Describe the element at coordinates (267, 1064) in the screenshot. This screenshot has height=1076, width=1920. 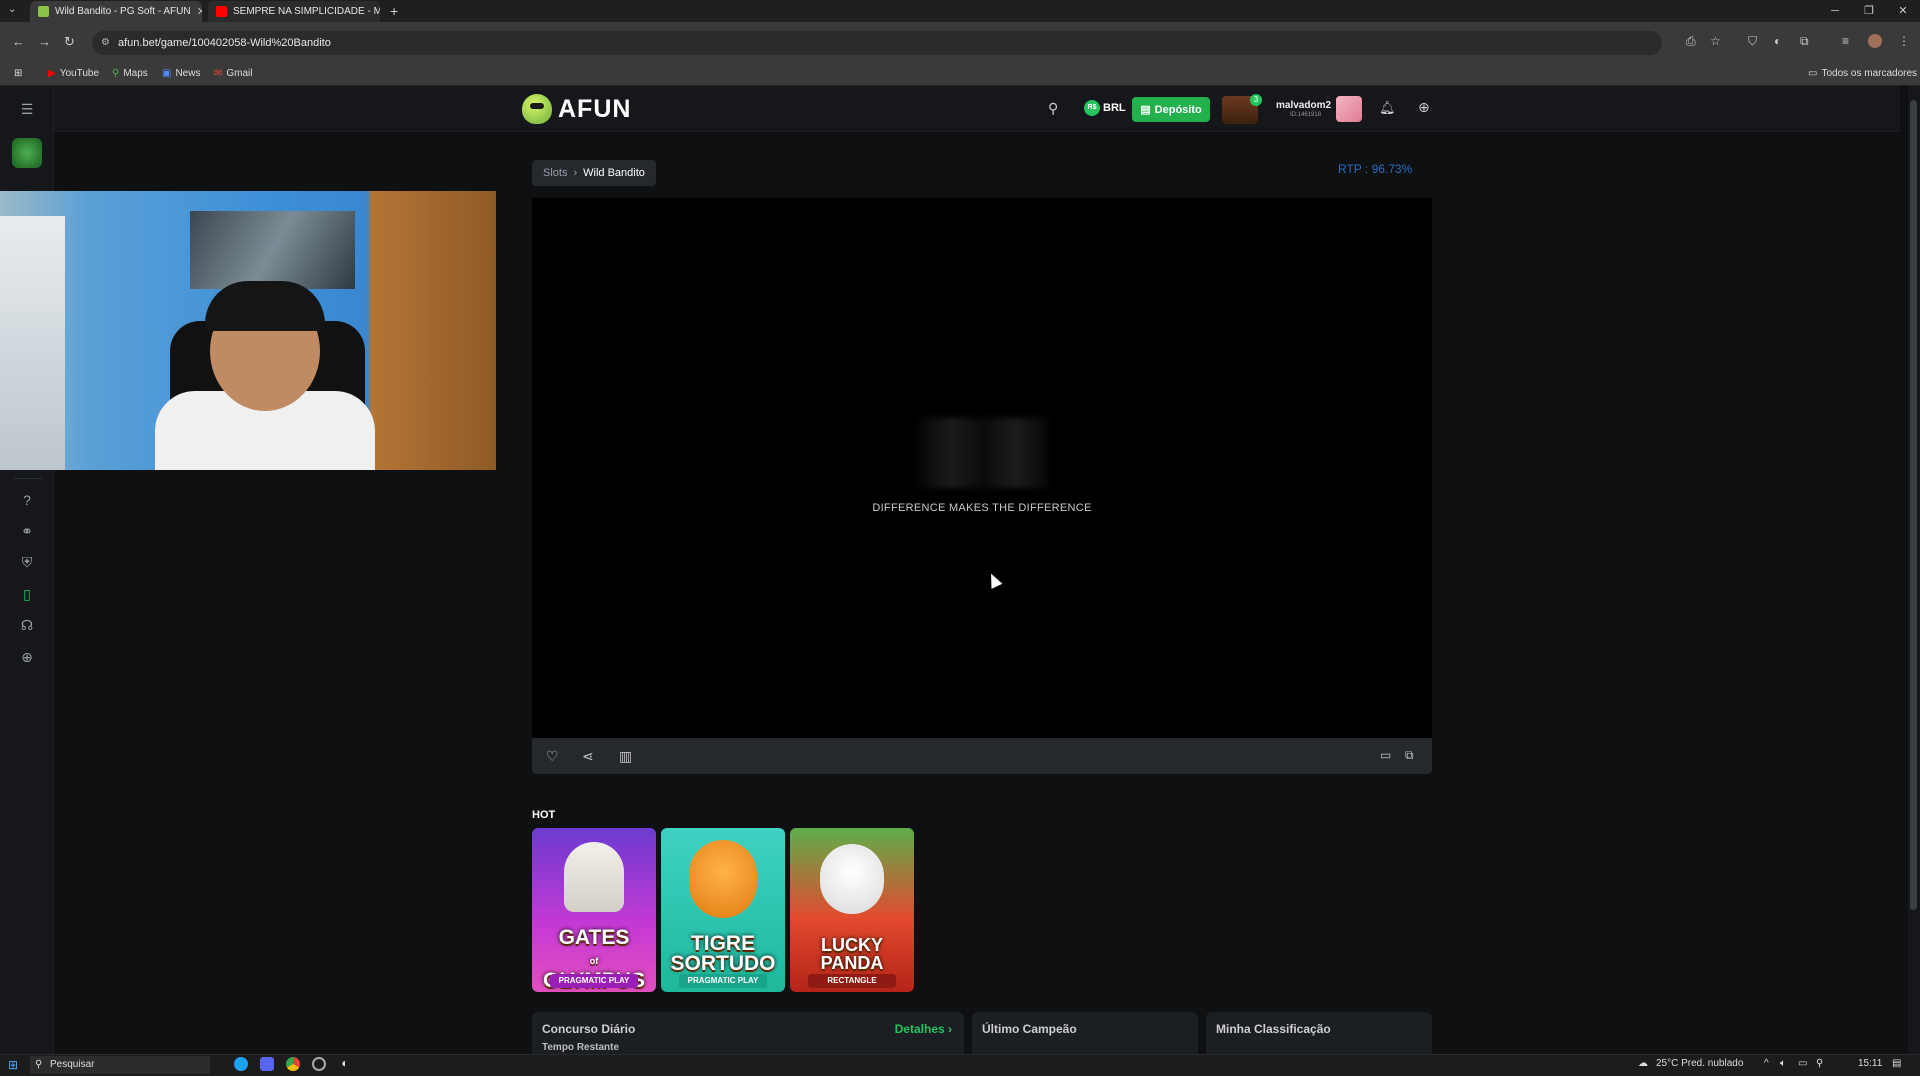
I see `discord-icon` at that location.